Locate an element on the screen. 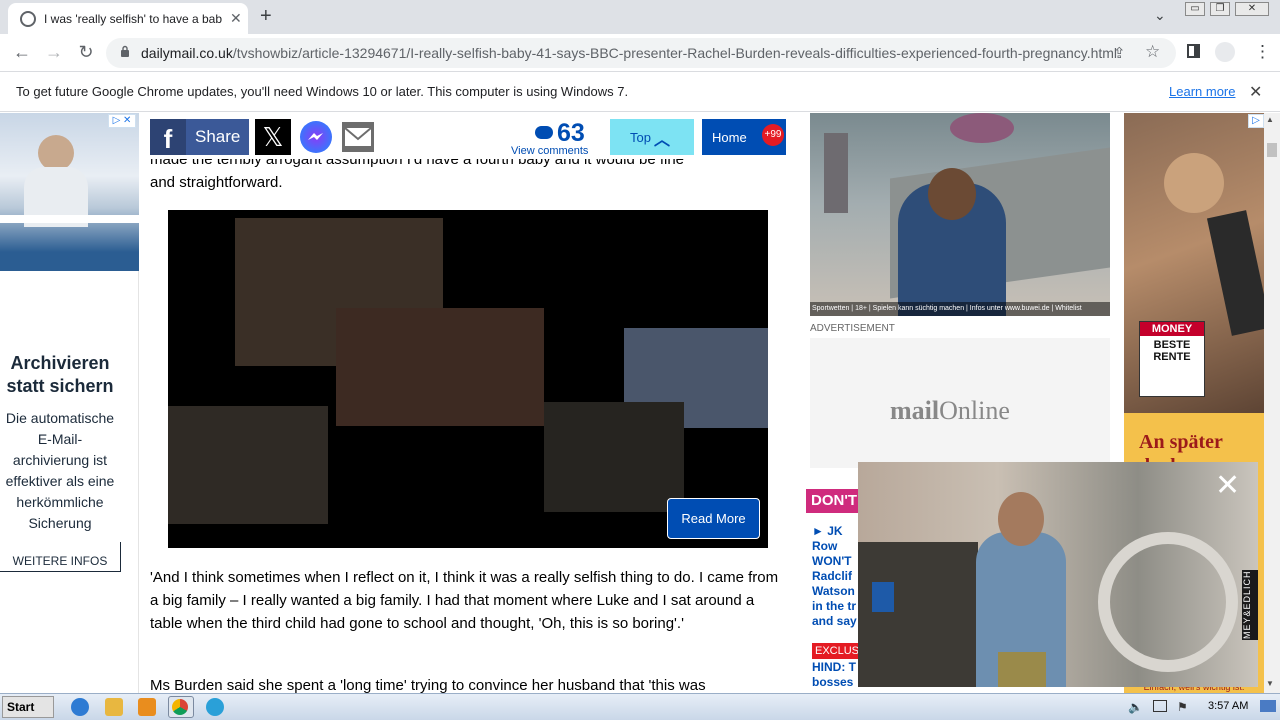 The height and width of the screenshot is (720, 1280). ad-brand-label: MEY&EDLICH is located at coordinates (1250, 605).